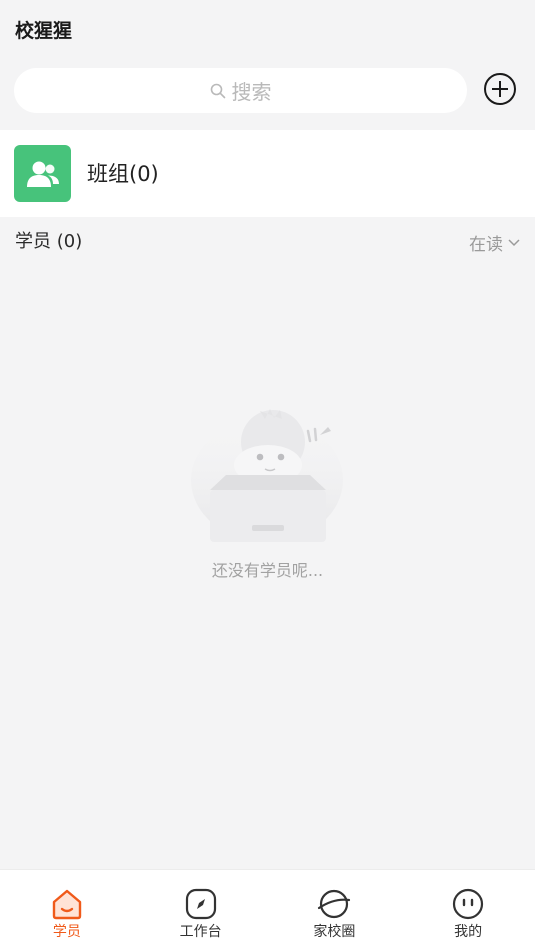 This screenshot has height=951, width=535. What do you see at coordinates (108, 174) in the screenshot?
I see `group-name: 班组` at bounding box center [108, 174].